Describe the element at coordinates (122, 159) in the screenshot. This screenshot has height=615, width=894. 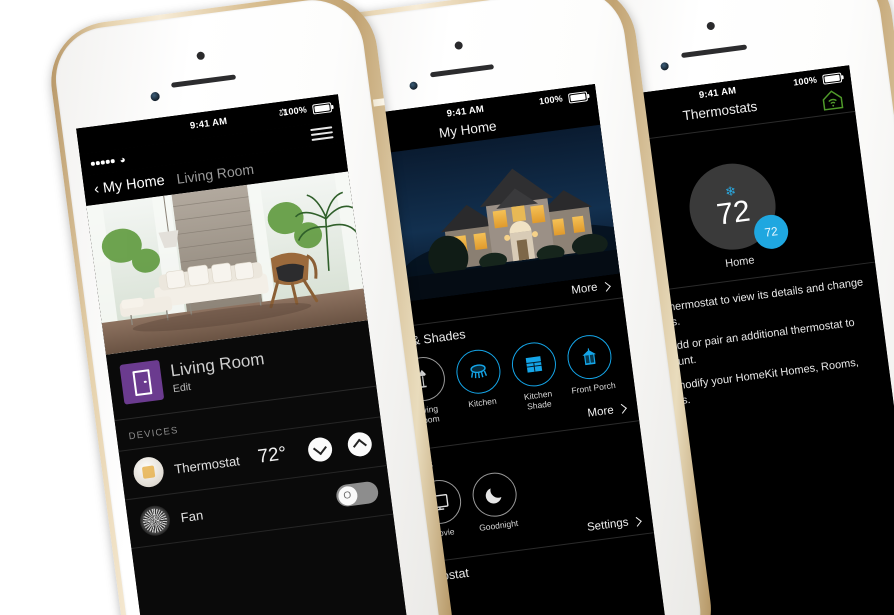
I see `wifi-icon: ◕` at that location.